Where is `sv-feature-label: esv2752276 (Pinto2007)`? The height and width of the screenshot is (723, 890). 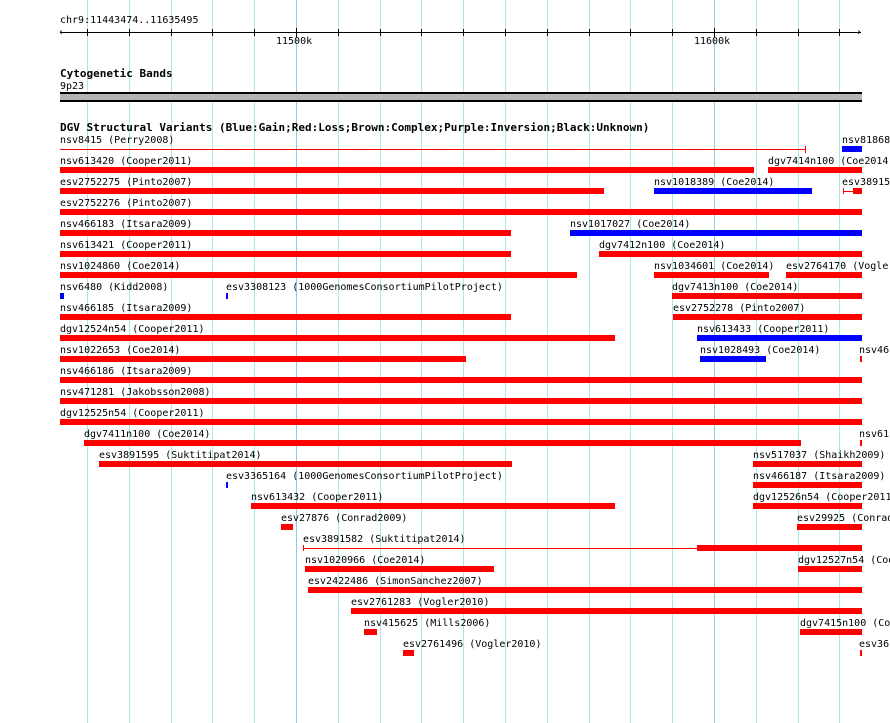
sv-feature-label: esv2752276 (Pinto2007) is located at coordinates (126, 203).